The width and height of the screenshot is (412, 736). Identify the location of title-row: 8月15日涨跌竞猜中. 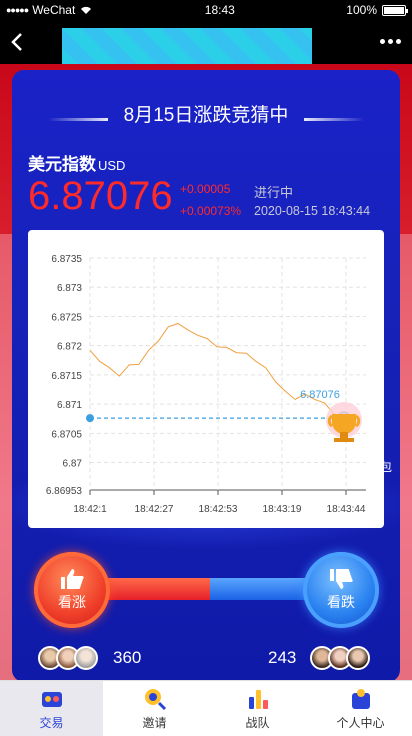
(206, 113).